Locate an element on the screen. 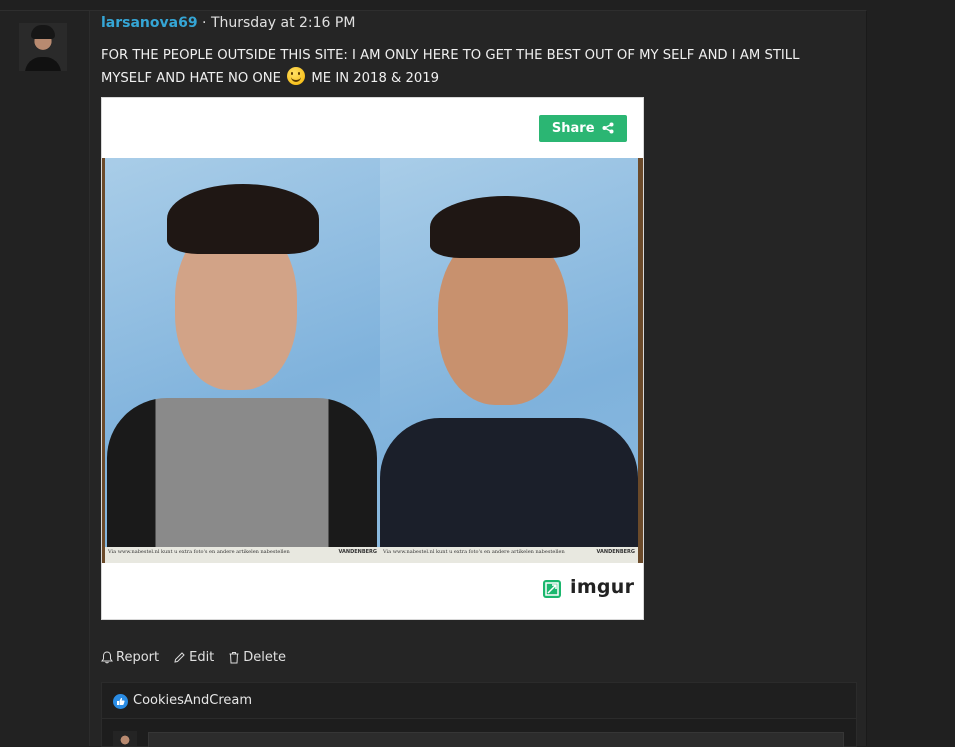  delete-button: Delete is located at coordinates (257, 657).